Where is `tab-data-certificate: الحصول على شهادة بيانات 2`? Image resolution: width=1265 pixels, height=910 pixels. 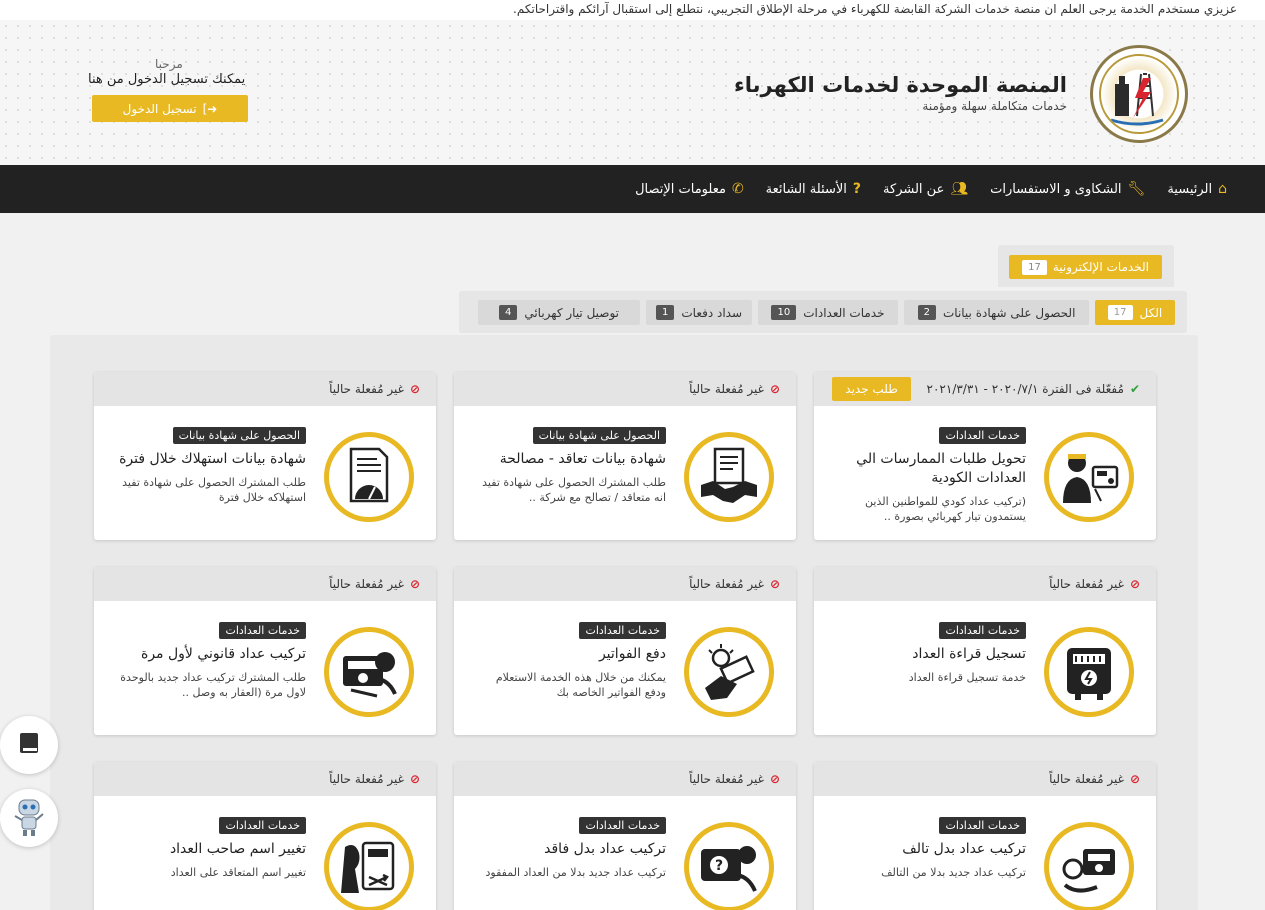 tab-data-certificate: الحصول على شهادة بيانات 2 is located at coordinates (996, 312).